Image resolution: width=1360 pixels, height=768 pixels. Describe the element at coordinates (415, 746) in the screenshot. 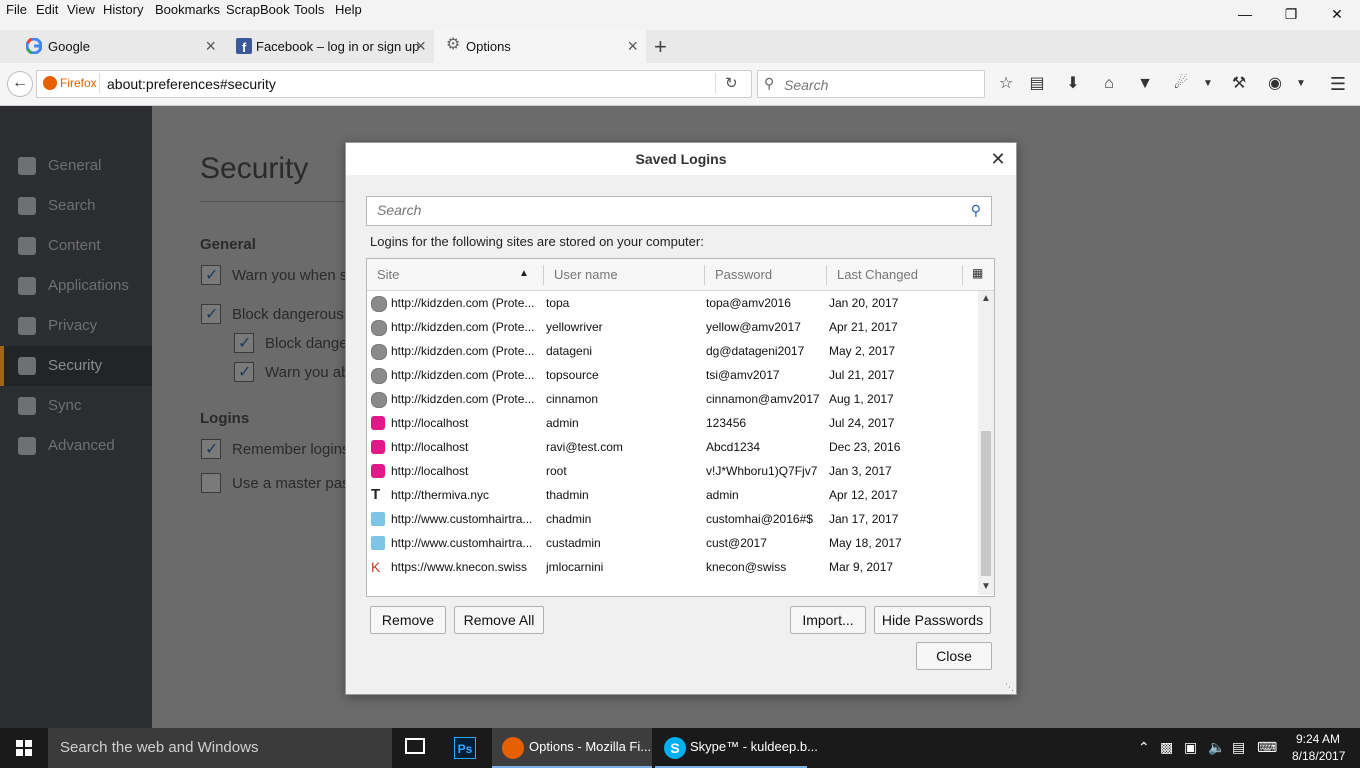

I see `task-view-icon` at that location.